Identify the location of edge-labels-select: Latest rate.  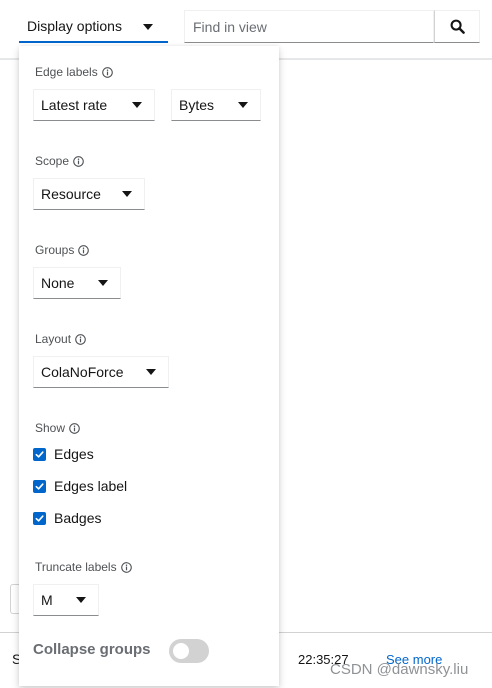
(94, 105).